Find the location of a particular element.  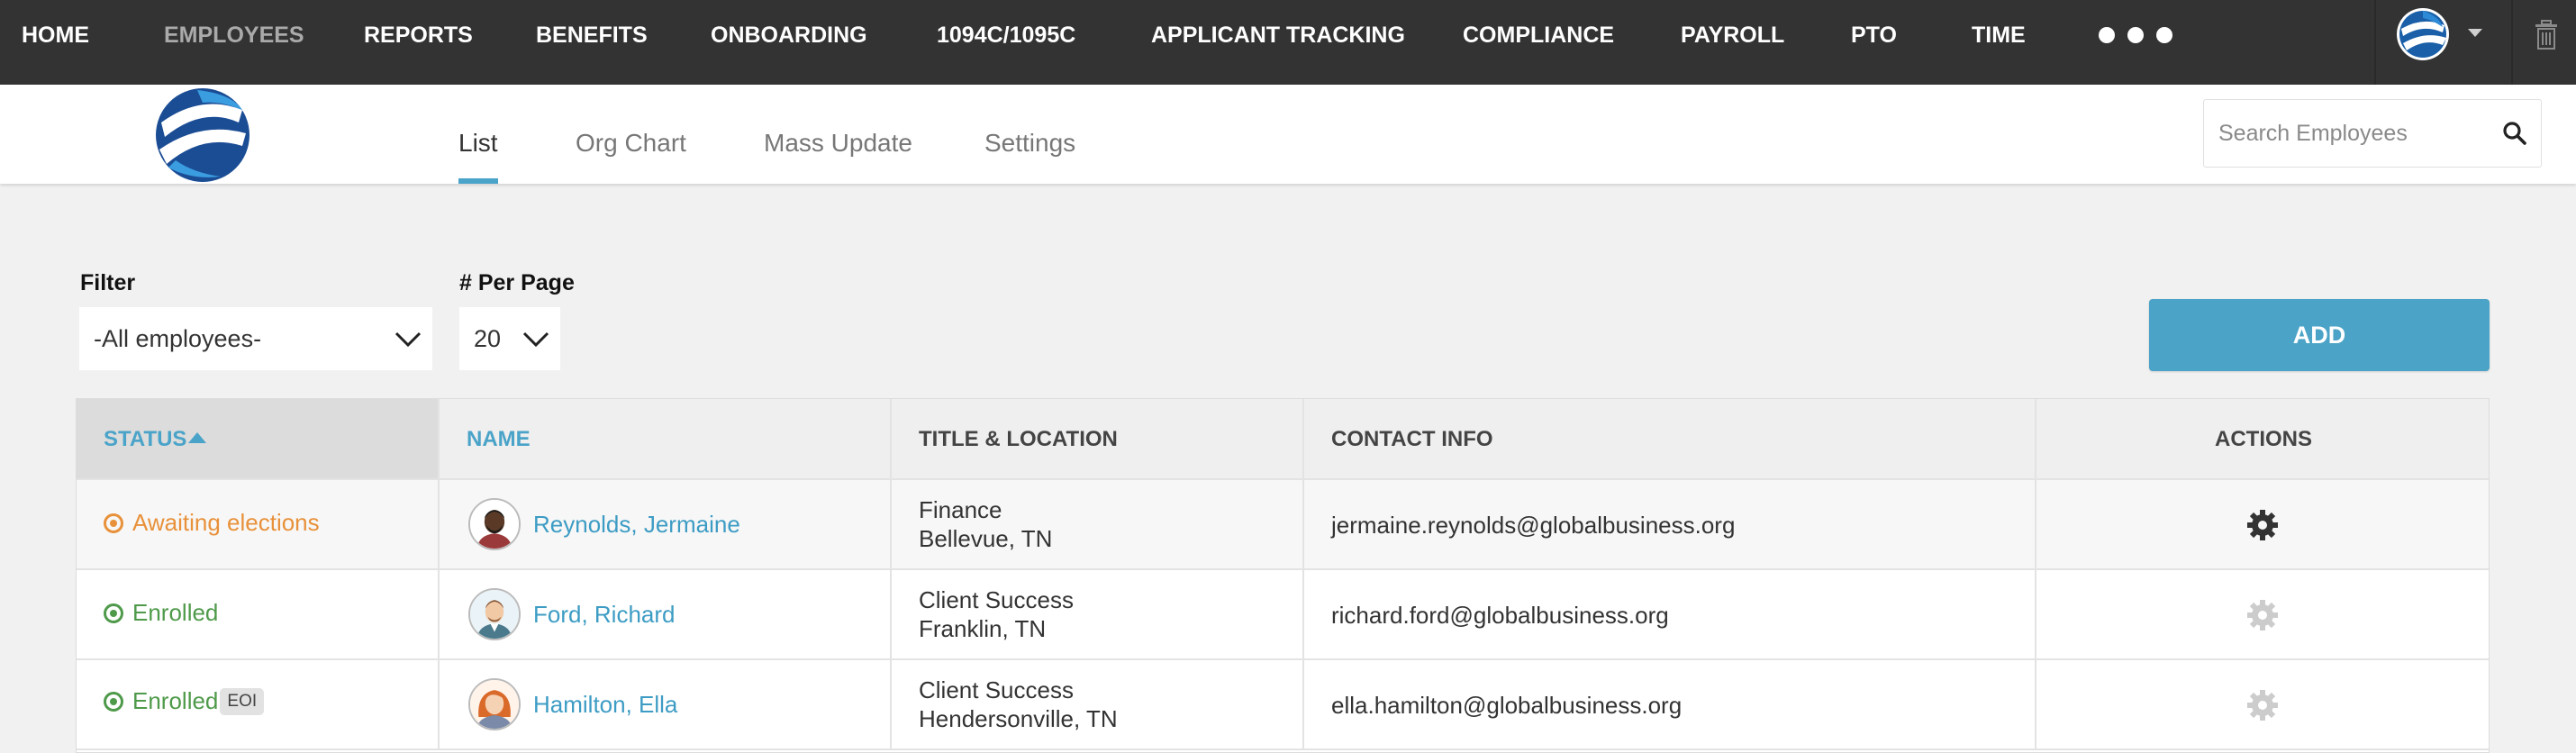

nav-item-benefits: BENEFITS is located at coordinates (592, 35).